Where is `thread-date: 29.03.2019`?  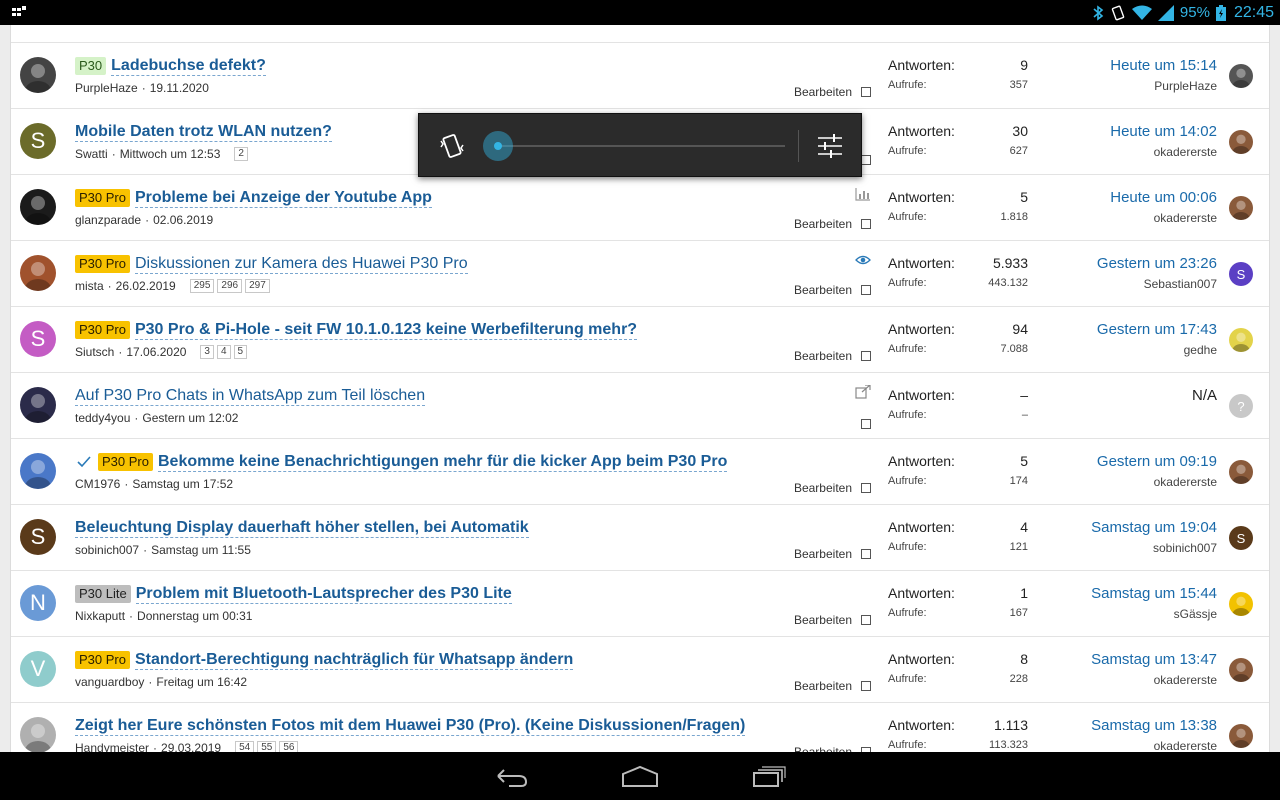 thread-date: 29.03.2019 is located at coordinates (191, 746).